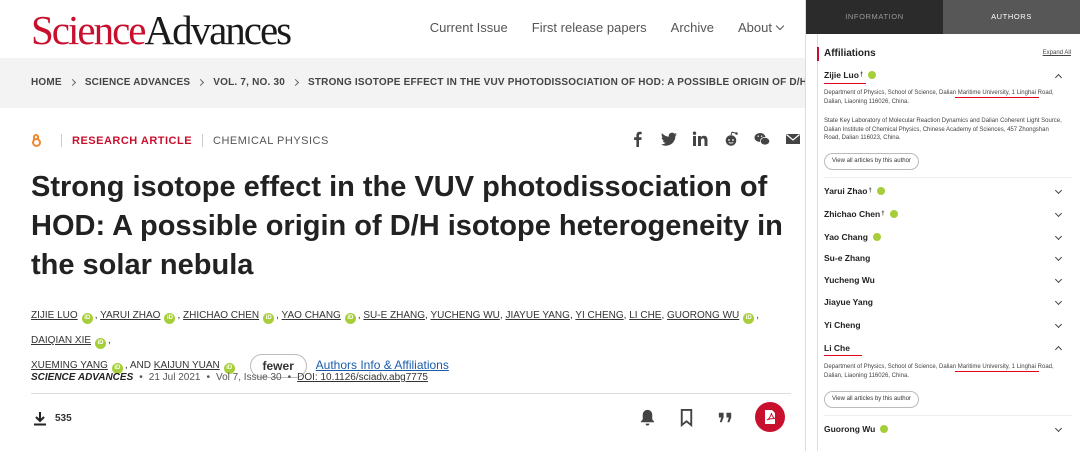  Describe the element at coordinates (852, 214) in the screenshot. I see `author-name: Zhichao Chen` at that location.